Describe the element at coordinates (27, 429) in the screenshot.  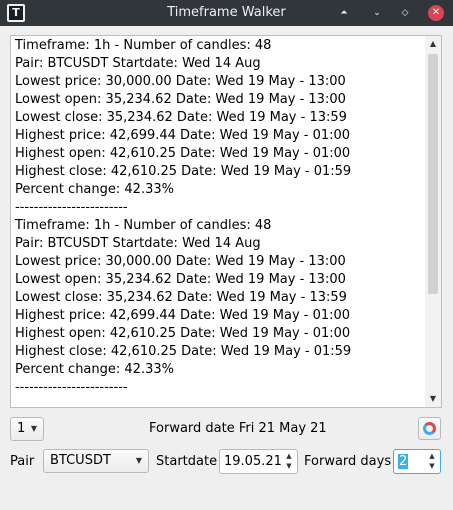
I see `count-select: 1 ▼` at that location.